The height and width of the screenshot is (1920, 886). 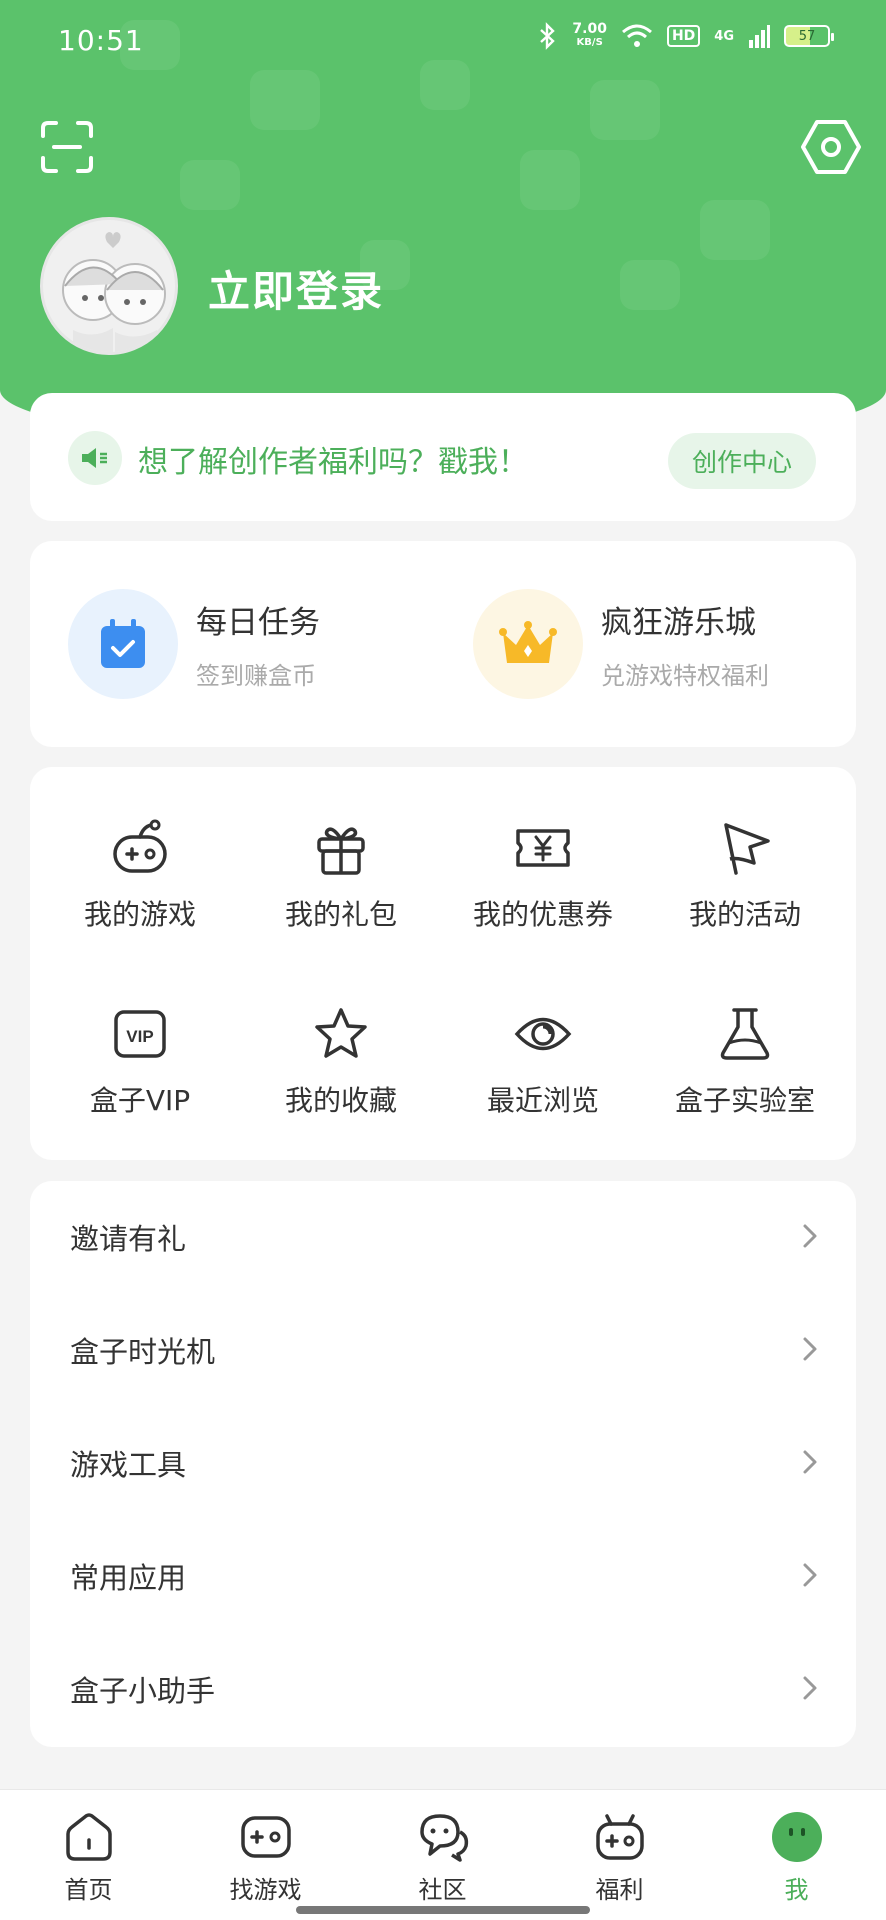 I want to click on menu-item-assistant: 盒子小助手, so click(x=443, y=1689).